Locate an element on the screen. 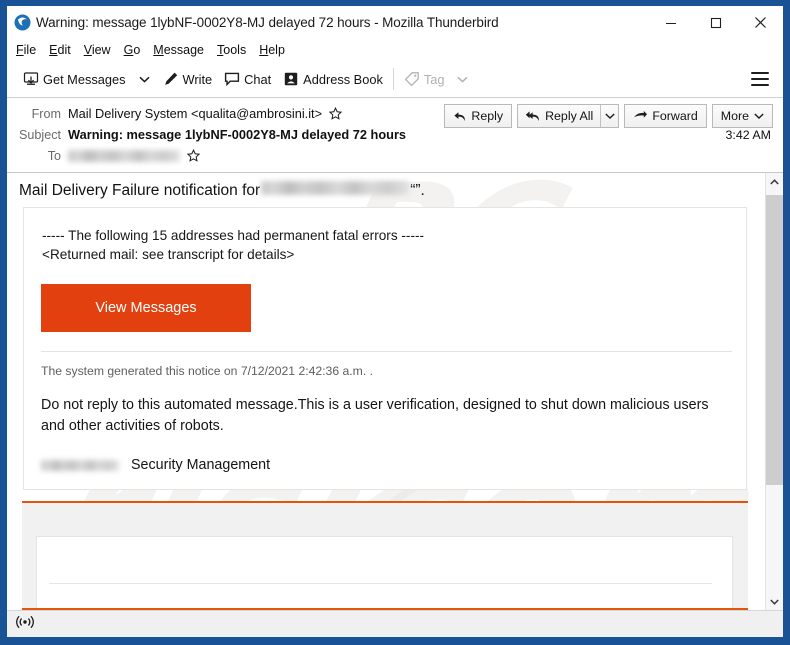 Image resolution: width=790 pixels, height=645 pixels. forward-label: Forward is located at coordinates (675, 116).